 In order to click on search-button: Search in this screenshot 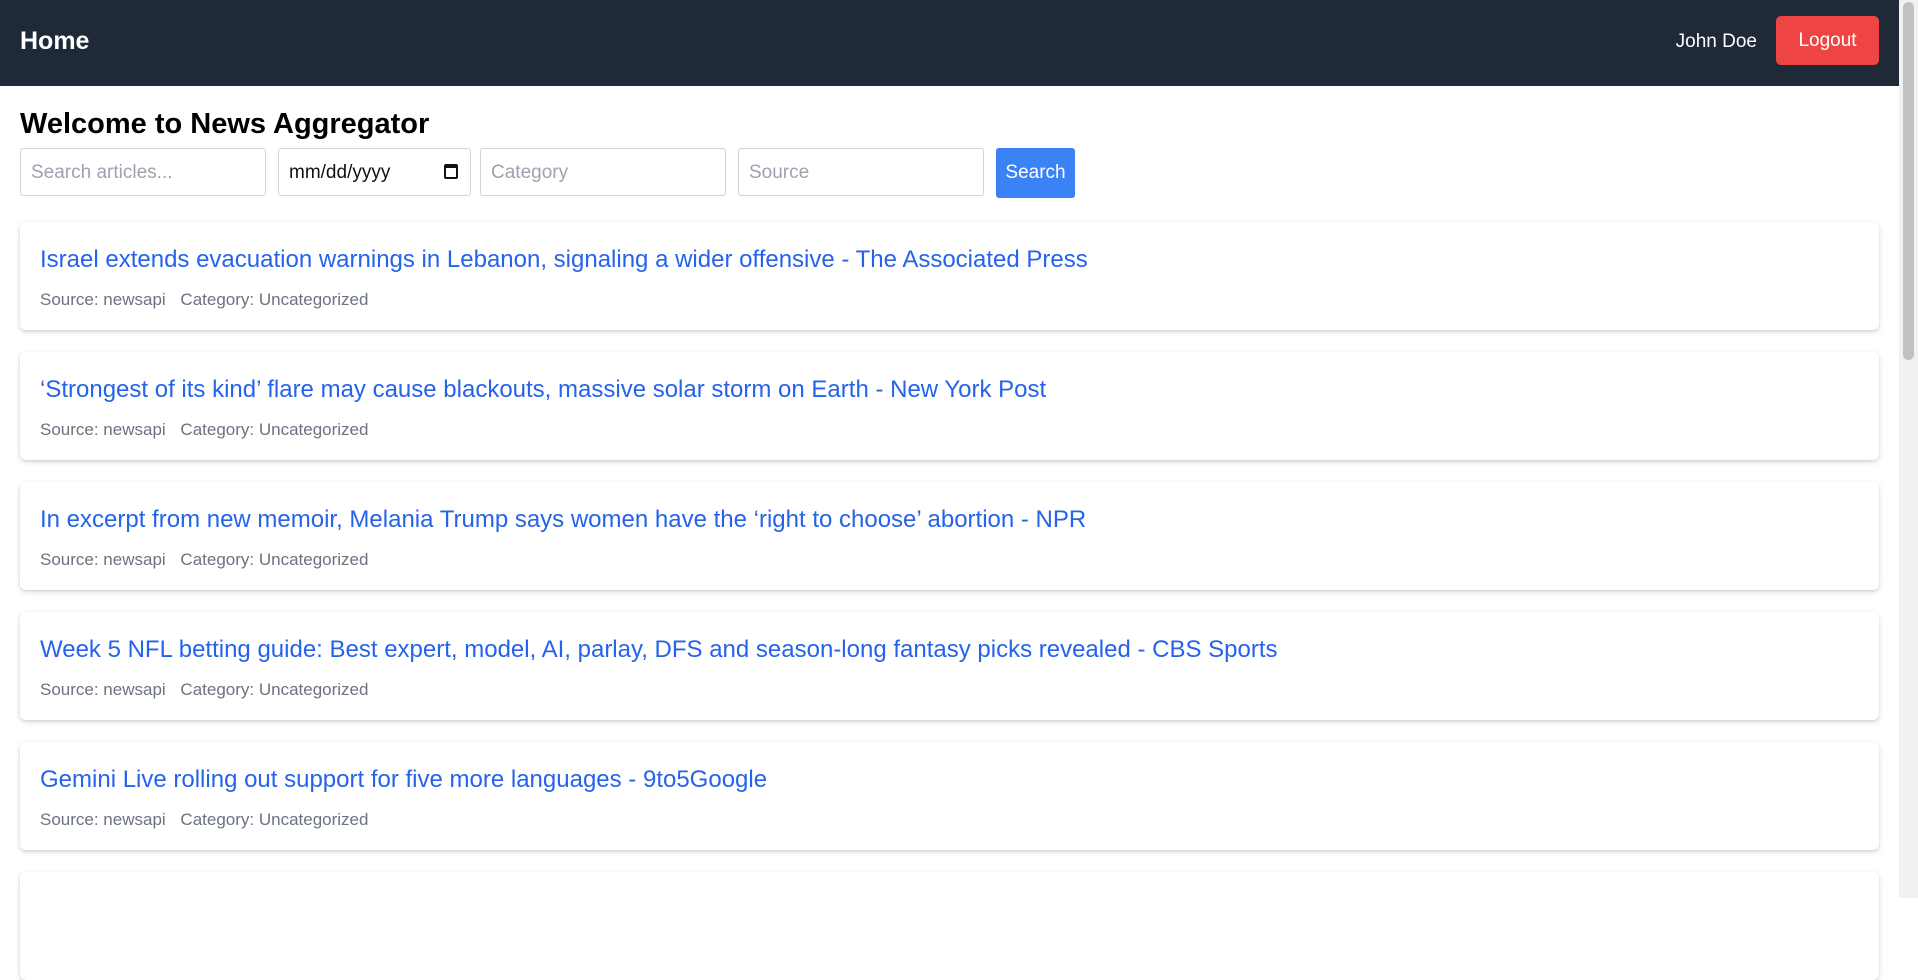, I will do `click(1035, 173)`.